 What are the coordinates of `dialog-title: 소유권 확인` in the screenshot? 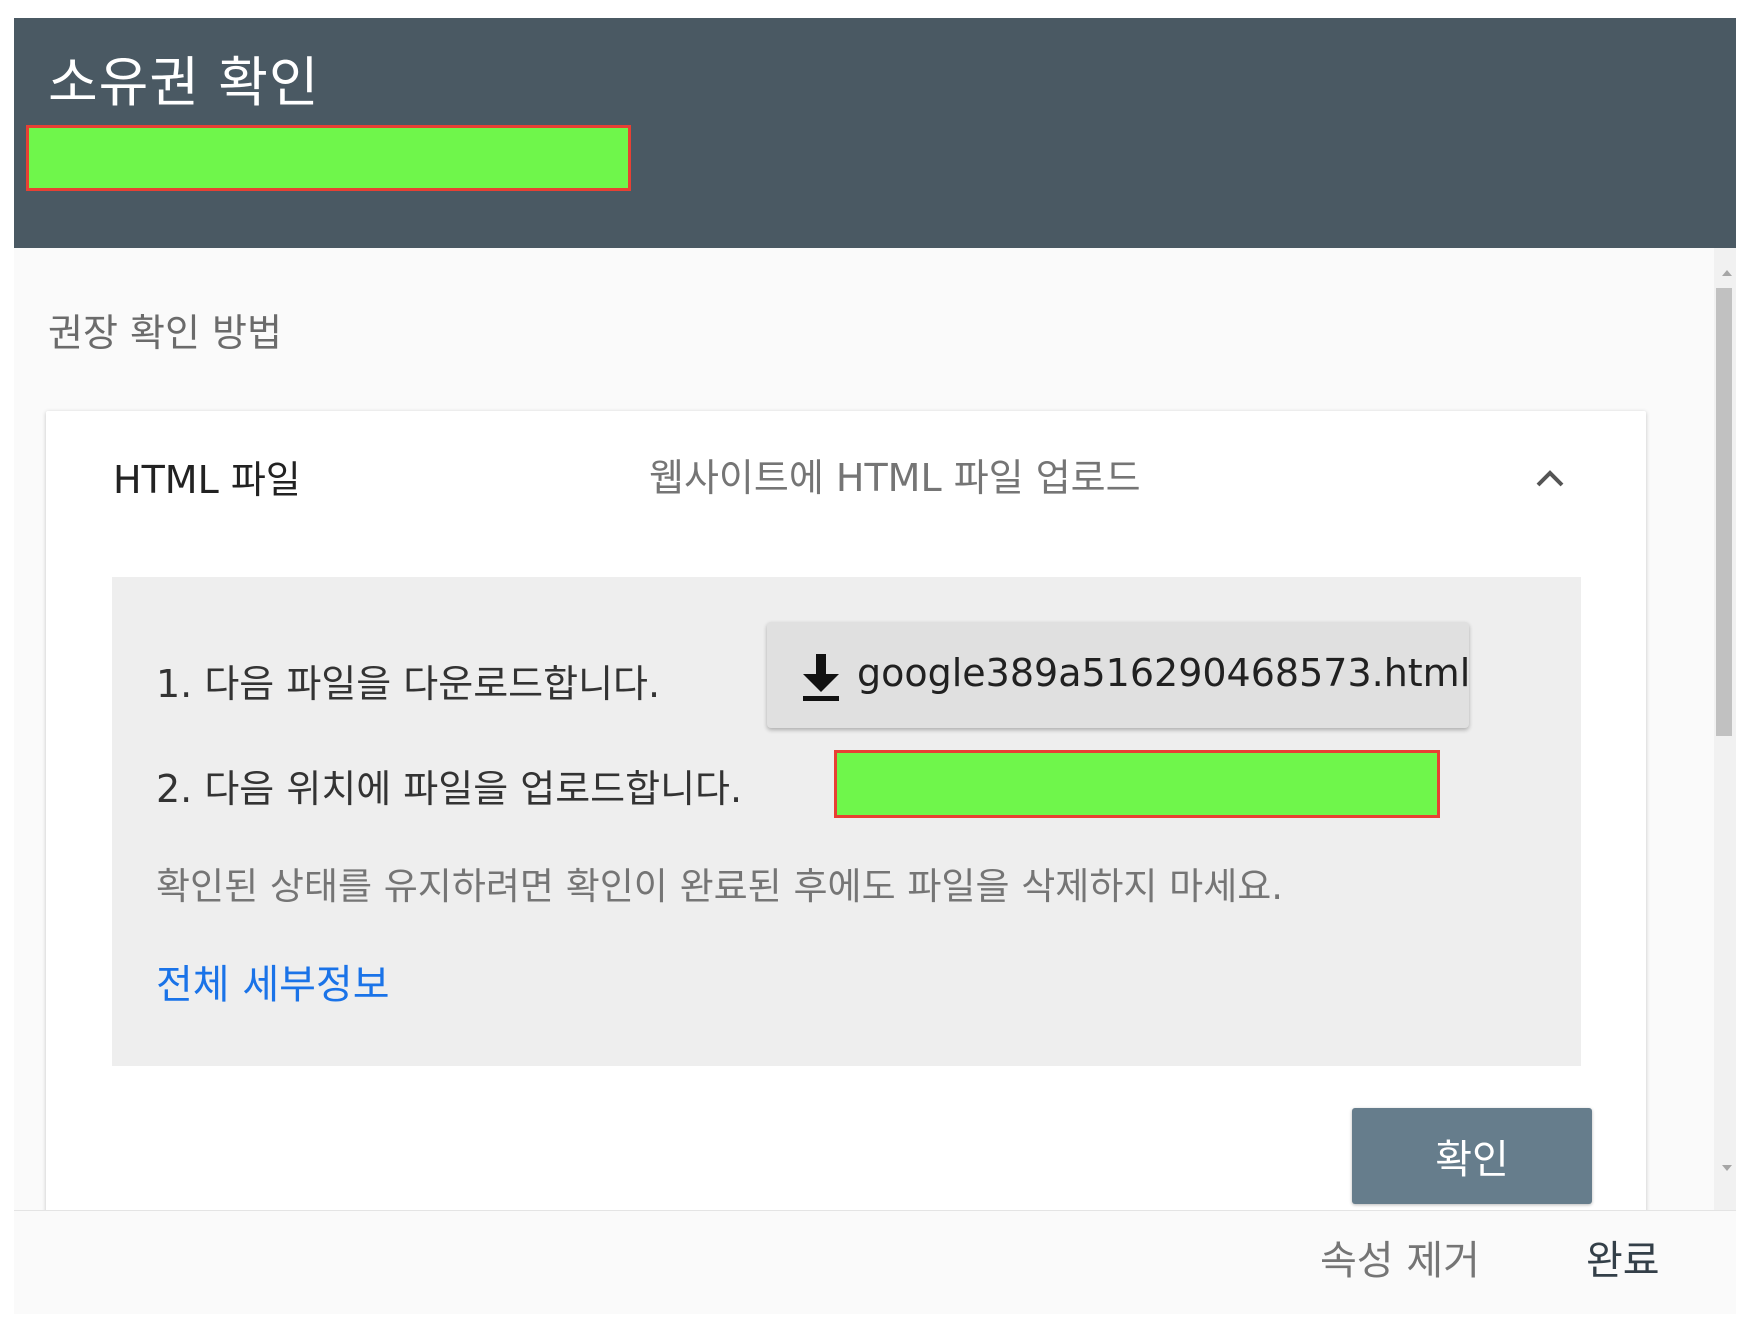 It's located at (184, 82).